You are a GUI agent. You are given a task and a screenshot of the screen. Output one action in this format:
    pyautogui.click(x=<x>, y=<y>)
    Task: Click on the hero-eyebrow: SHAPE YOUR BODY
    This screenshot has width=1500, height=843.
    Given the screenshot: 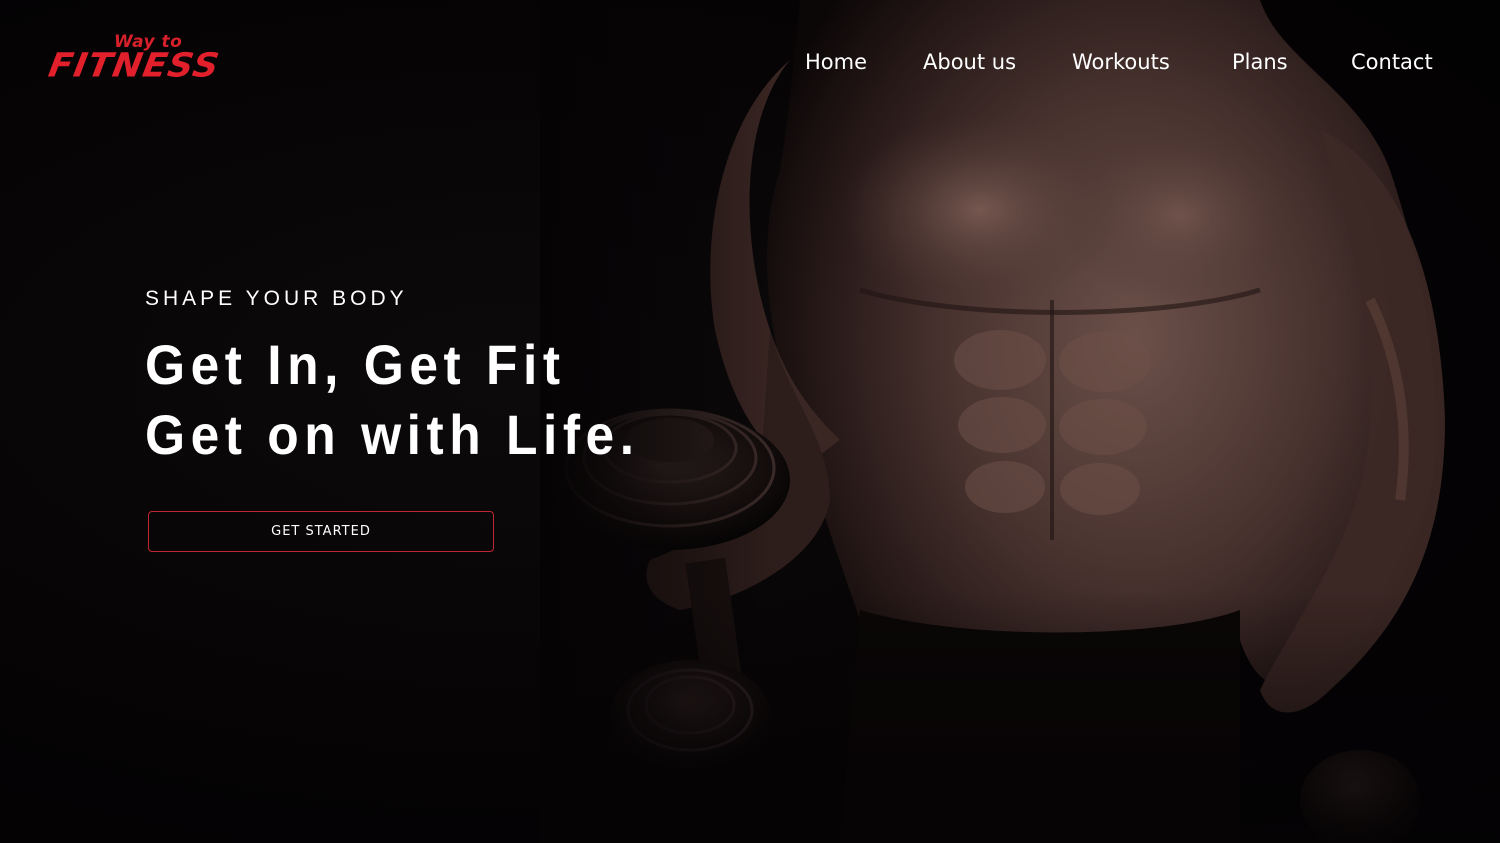 What is the action you would take?
    pyautogui.click(x=276, y=298)
    